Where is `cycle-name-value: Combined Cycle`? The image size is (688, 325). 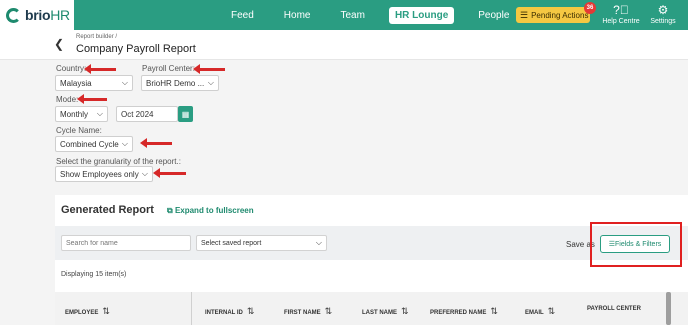 cycle-name-value: Combined Cycle is located at coordinates (89, 144).